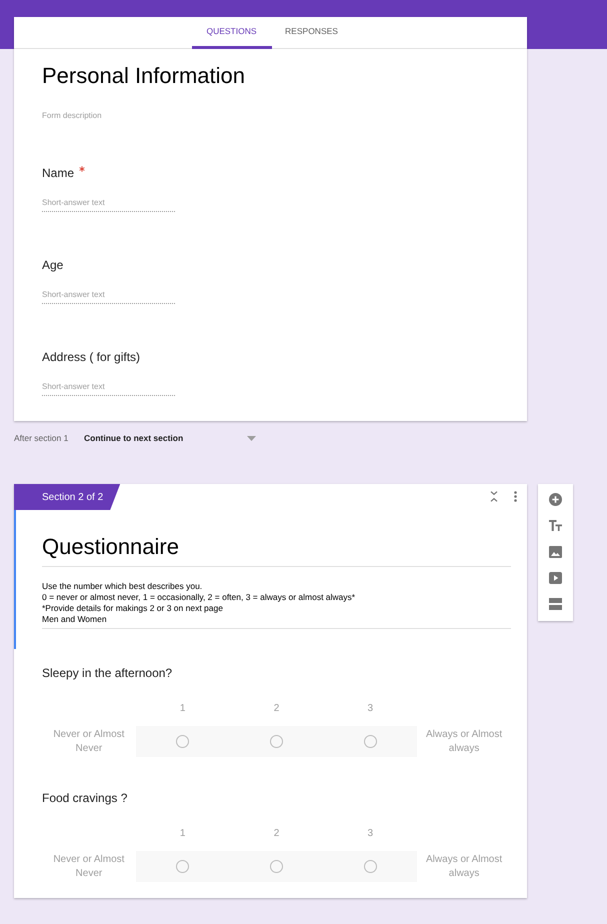  What do you see at coordinates (53, 265) in the screenshot?
I see `question-label: Age` at bounding box center [53, 265].